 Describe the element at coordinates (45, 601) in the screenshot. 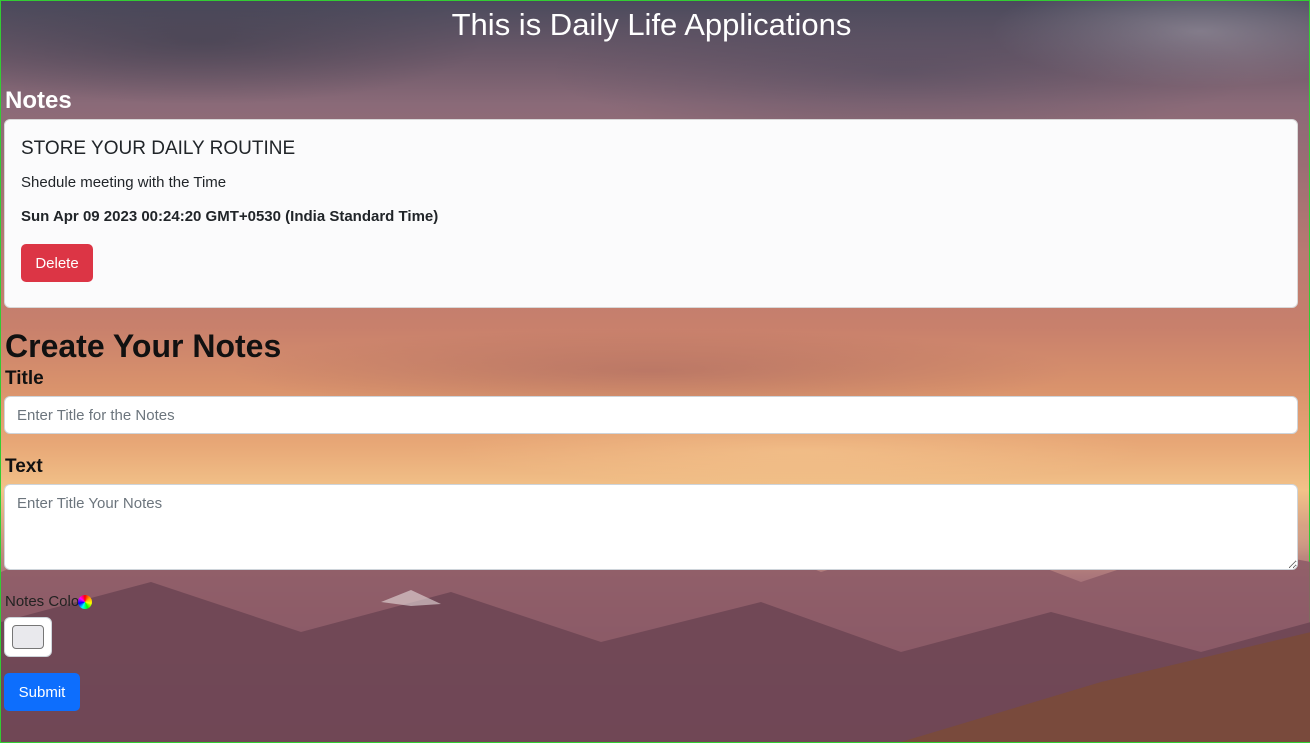

I see `notes-color-label: Notes Color` at that location.